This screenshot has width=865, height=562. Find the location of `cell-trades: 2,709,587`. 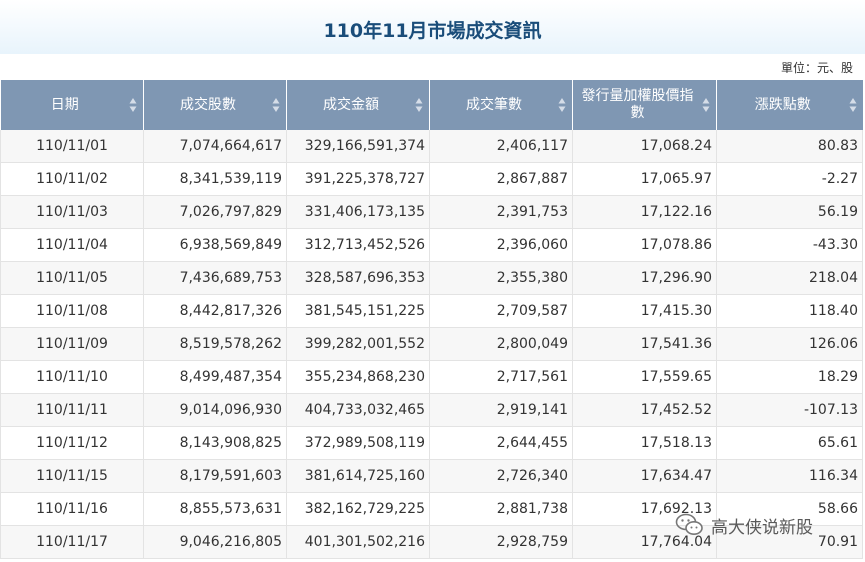

cell-trades: 2,709,587 is located at coordinates (501, 311).